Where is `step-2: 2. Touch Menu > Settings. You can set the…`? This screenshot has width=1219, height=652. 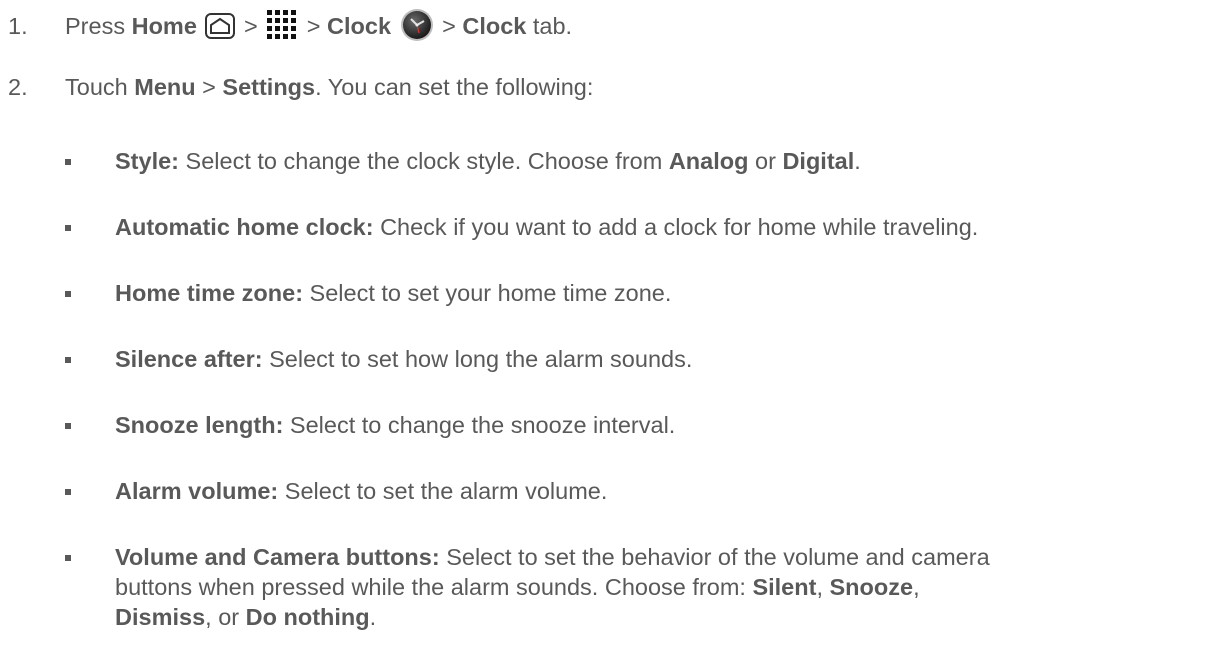 step-2: 2. Touch Menu > Settings. You can set the… is located at coordinates (300, 87).